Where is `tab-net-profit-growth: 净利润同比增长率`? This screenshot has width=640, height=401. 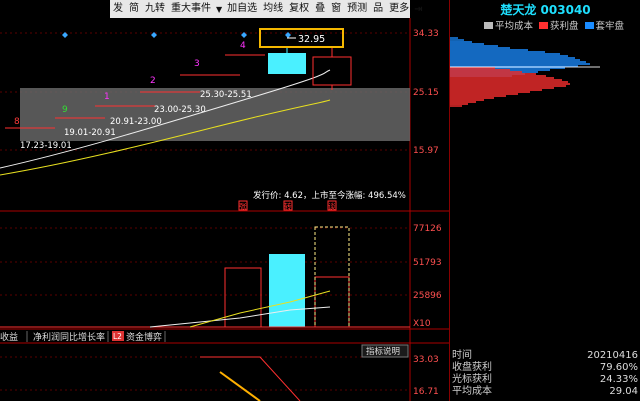
tab-net-profit-growth: 净利润同比增长率 is located at coordinates (69, 337).